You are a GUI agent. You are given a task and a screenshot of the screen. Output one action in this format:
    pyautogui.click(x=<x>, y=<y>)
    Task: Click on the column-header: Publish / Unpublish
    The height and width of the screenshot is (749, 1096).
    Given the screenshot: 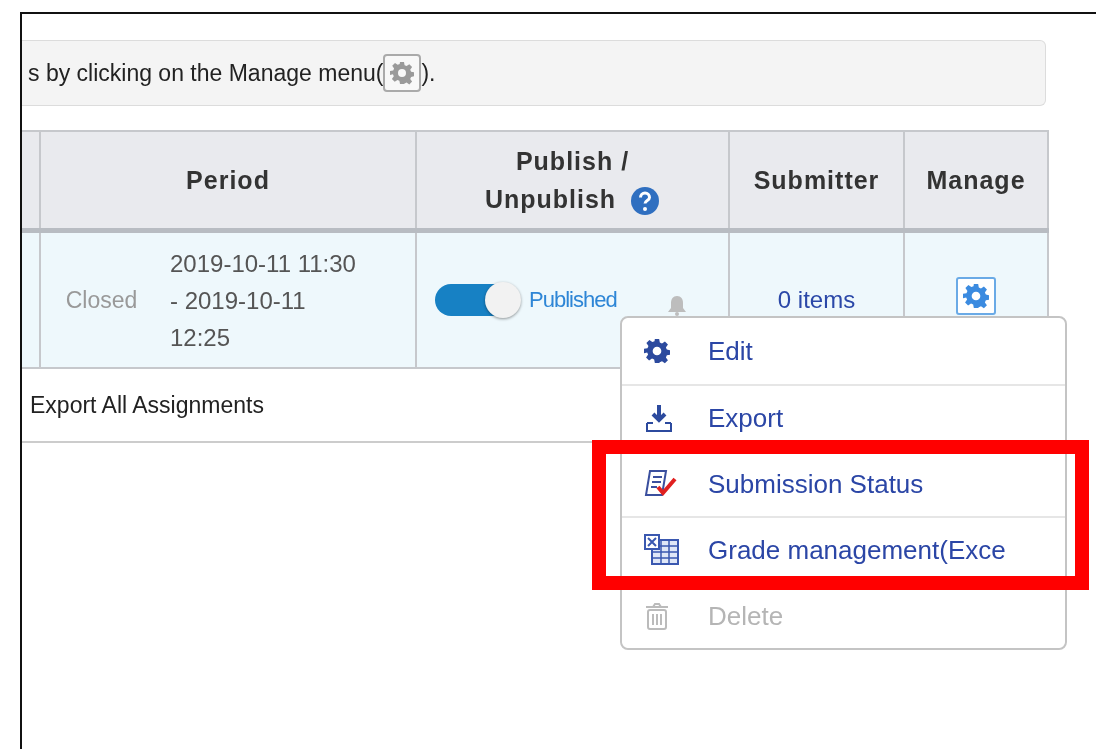 What is the action you would take?
    pyautogui.click(x=572, y=181)
    